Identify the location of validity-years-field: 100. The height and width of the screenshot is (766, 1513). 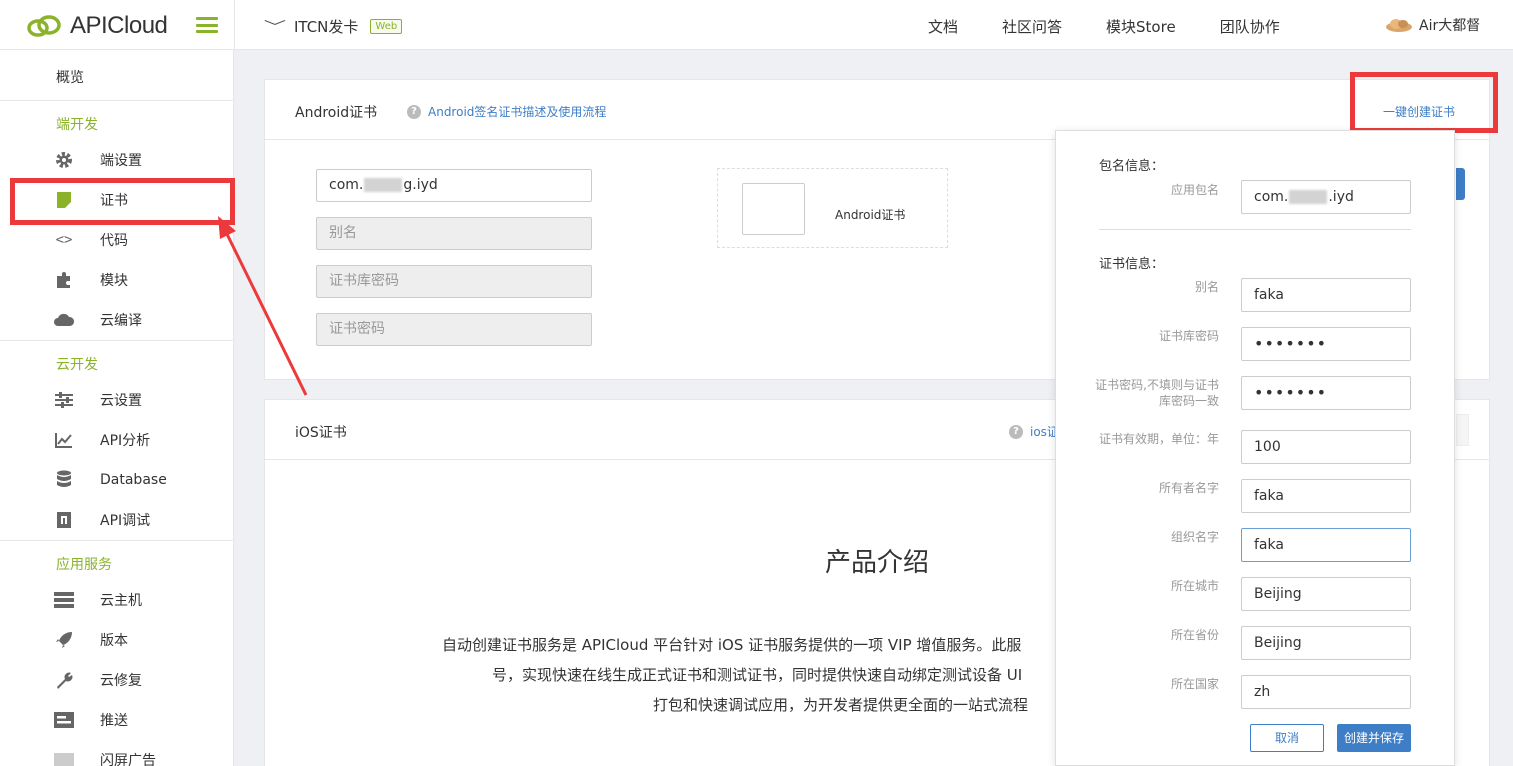
(1326, 447).